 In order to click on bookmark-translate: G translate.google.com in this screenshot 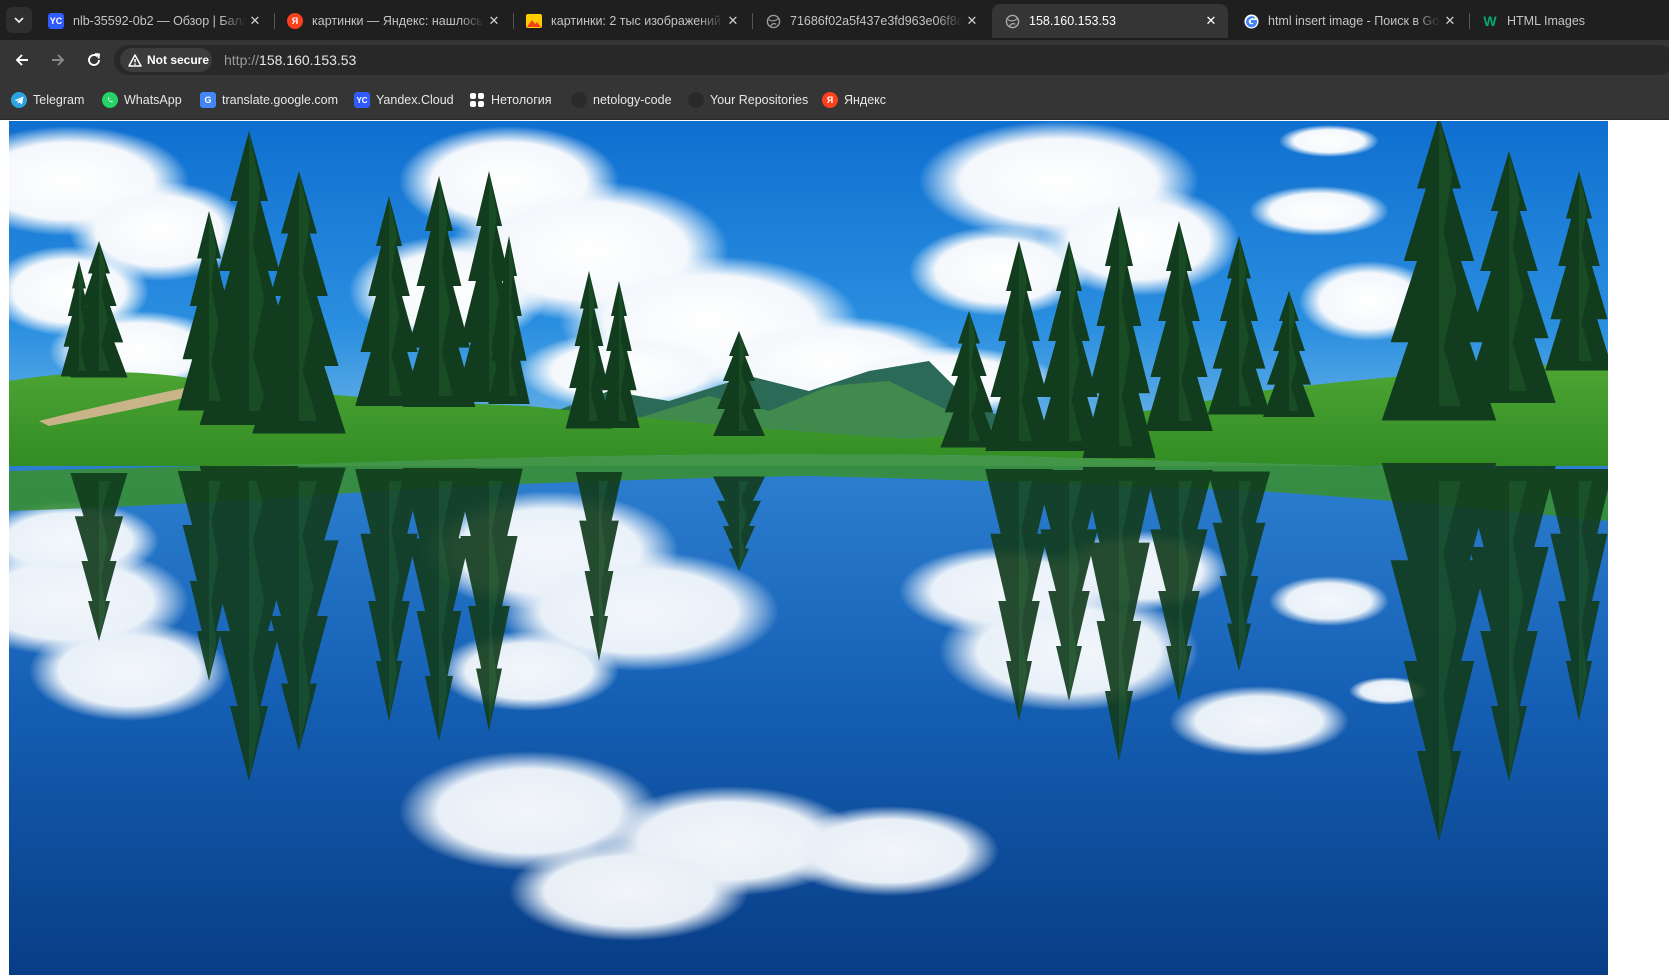, I will do `click(269, 100)`.